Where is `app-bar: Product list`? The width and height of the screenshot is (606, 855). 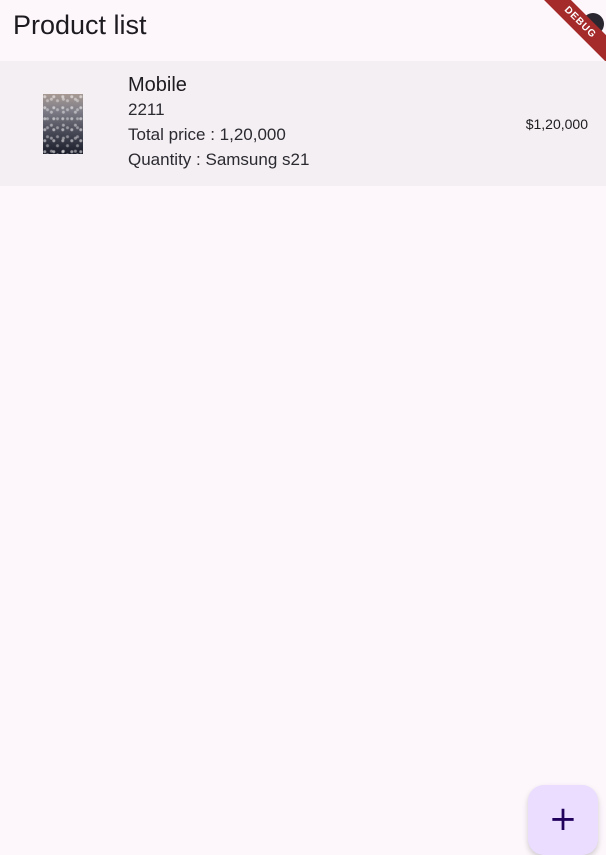
app-bar: Product list is located at coordinates (303, 28).